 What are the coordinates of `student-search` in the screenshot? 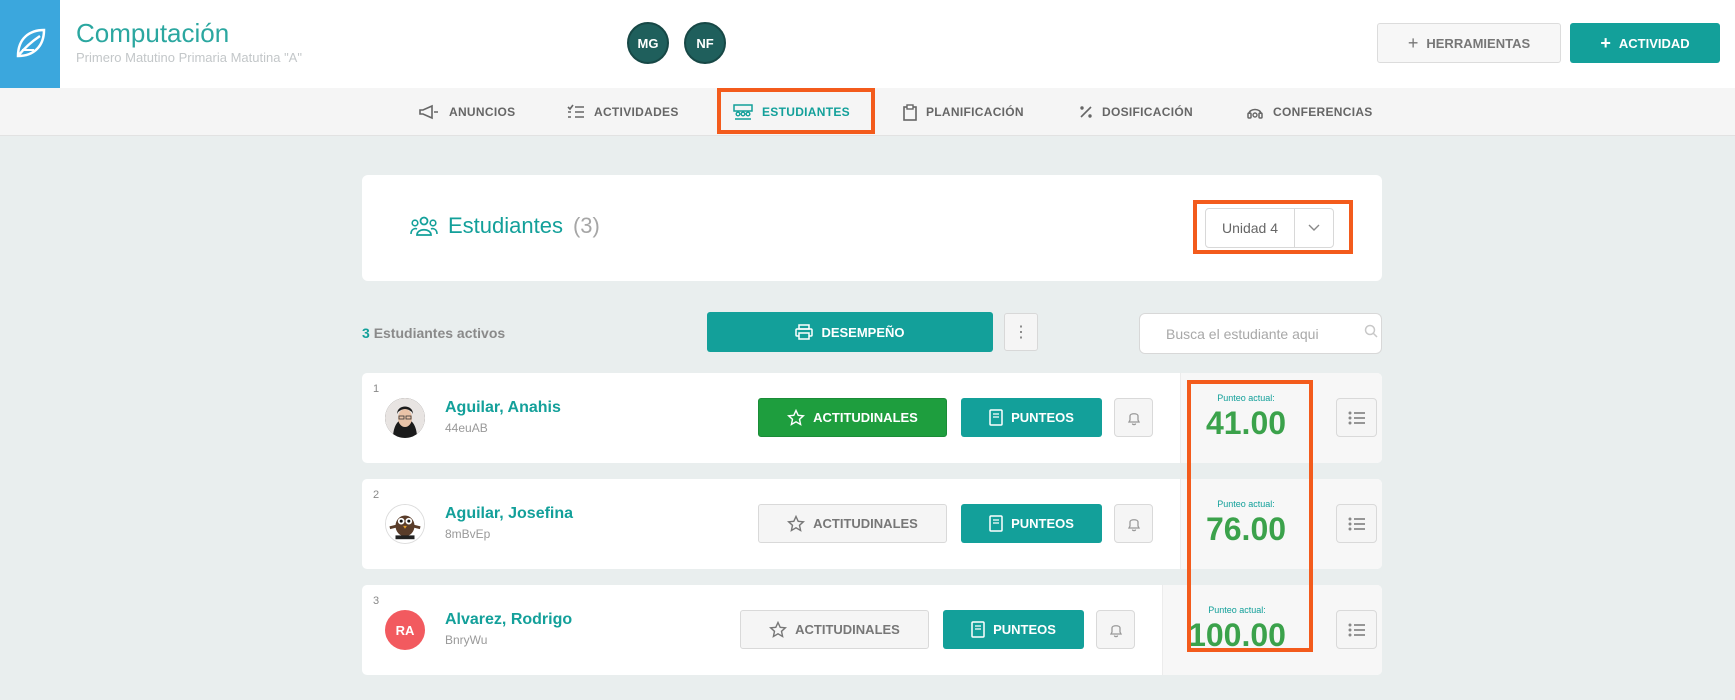 It's located at (1260, 333).